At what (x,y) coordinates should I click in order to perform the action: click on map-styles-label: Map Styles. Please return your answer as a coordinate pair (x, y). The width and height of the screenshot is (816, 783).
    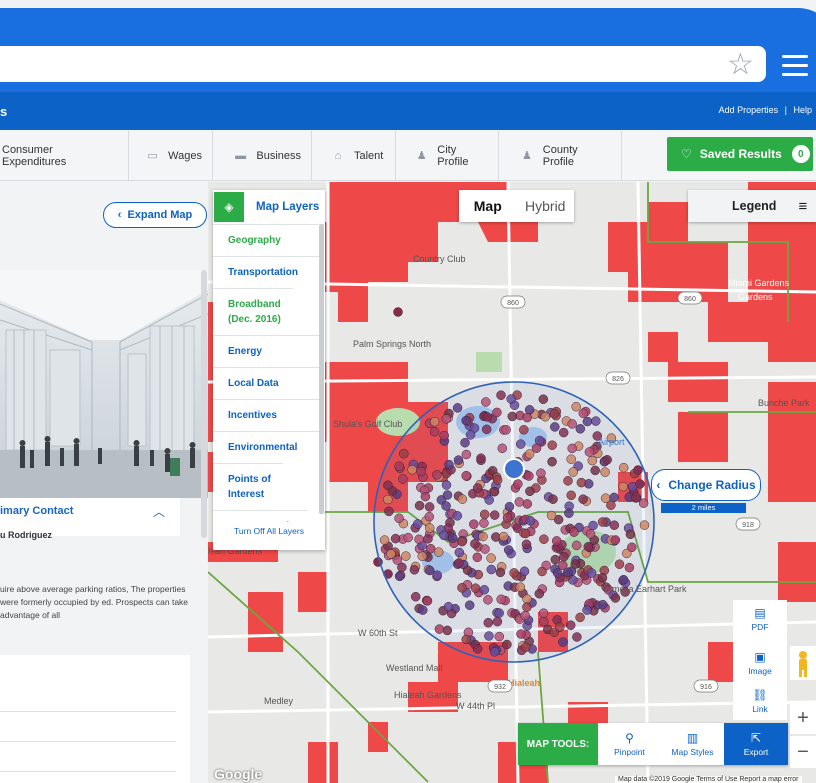
    Looking at the image, I should click on (692, 752).